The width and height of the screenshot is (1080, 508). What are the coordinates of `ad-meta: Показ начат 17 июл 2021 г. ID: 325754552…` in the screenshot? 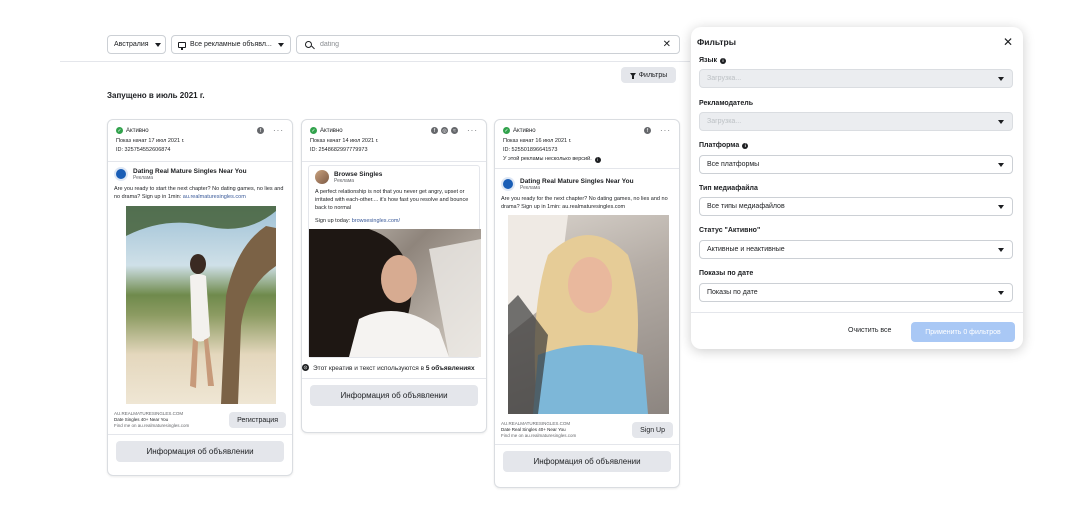 It's located at (200, 146).